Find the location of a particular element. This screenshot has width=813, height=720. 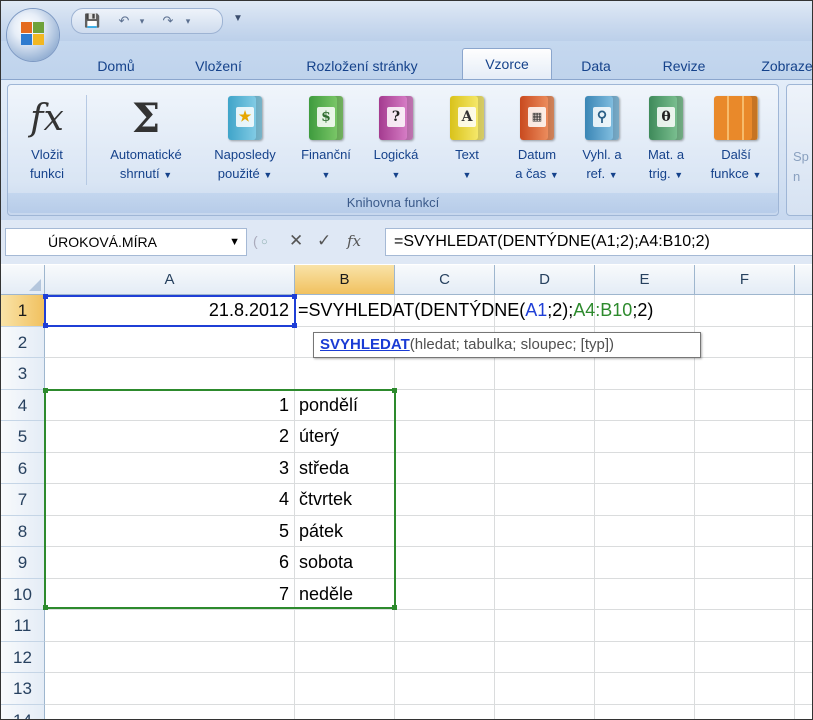

tab-data: Data is located at coordinates (596, 66).